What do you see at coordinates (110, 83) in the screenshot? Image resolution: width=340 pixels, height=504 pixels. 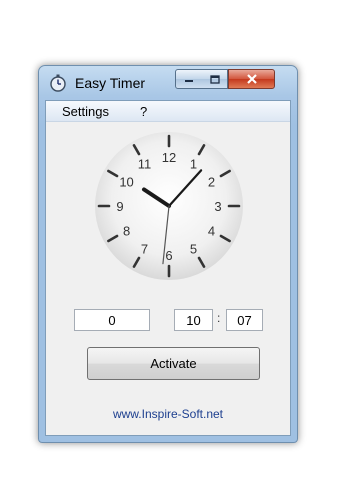 I see `window-title: Easy Timer` at bounding box center [110, 83].